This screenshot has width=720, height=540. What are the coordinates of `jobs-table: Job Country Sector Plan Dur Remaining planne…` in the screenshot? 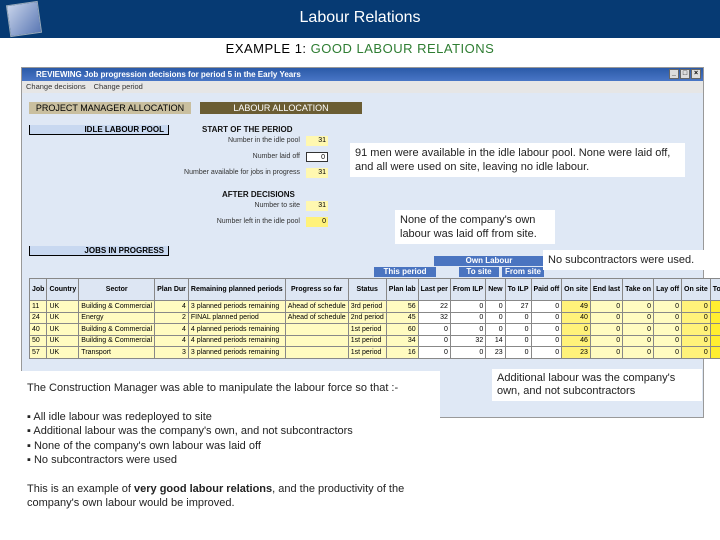 It's located at (374, 318).